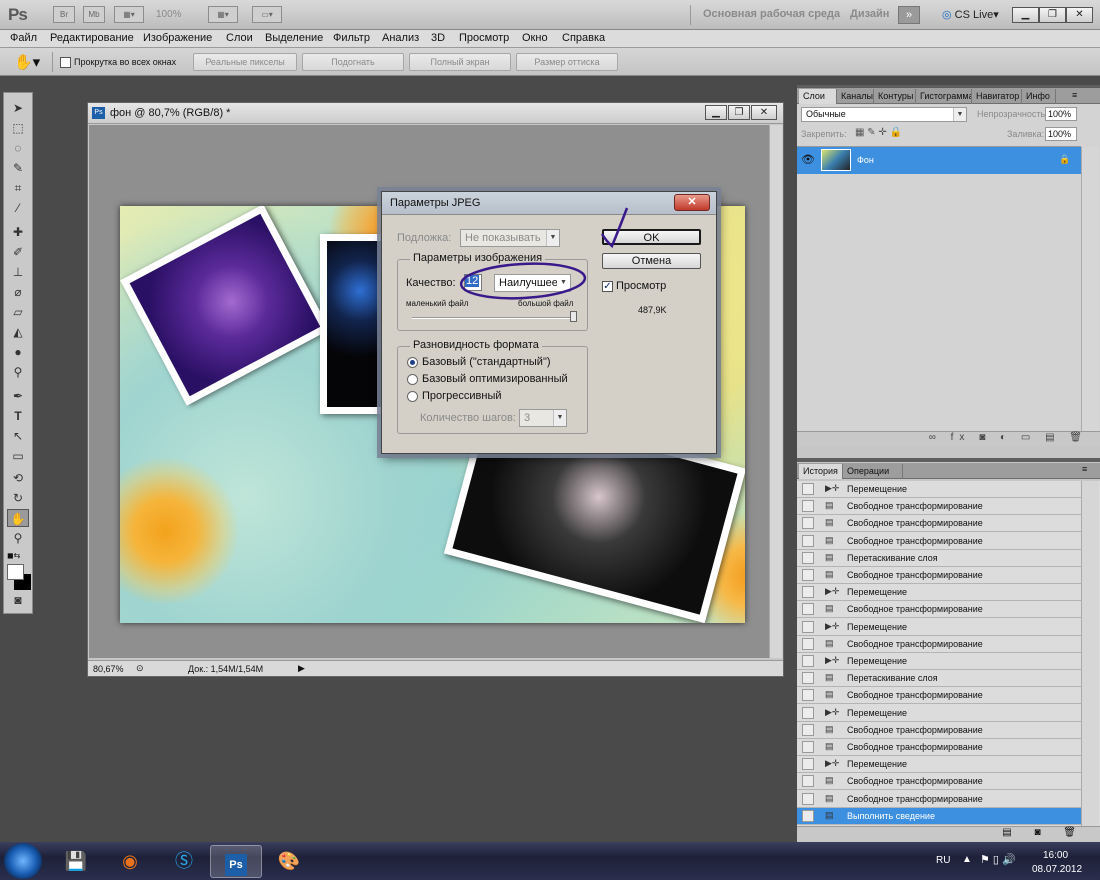 The height and width of the screenshot is (880, 1100). Describe the element at coordinates (1039, 96) in the screenshot. I see `tab-info: Инфо` at that location.